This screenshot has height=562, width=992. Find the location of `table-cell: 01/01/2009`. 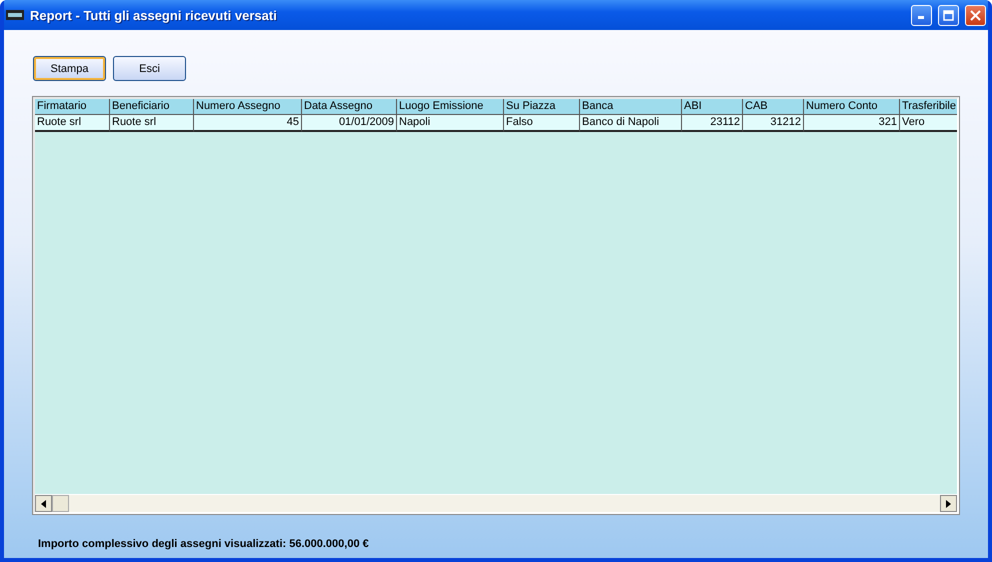

table-cell: 01/01/2009 is located at coordinates (349, 123).